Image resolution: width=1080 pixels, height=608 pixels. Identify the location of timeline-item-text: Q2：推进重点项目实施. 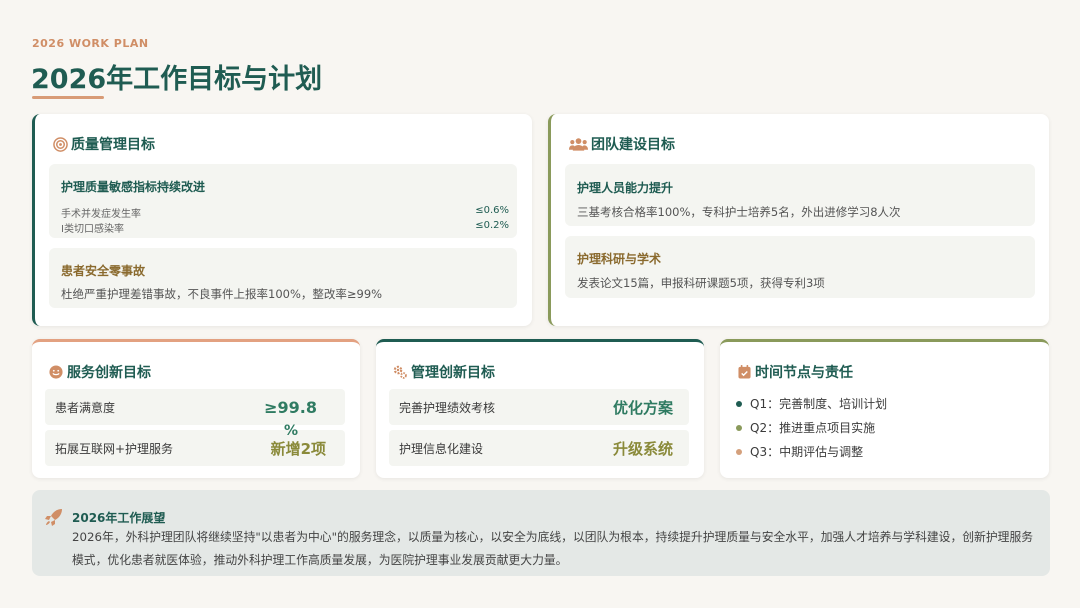
(813, 428).